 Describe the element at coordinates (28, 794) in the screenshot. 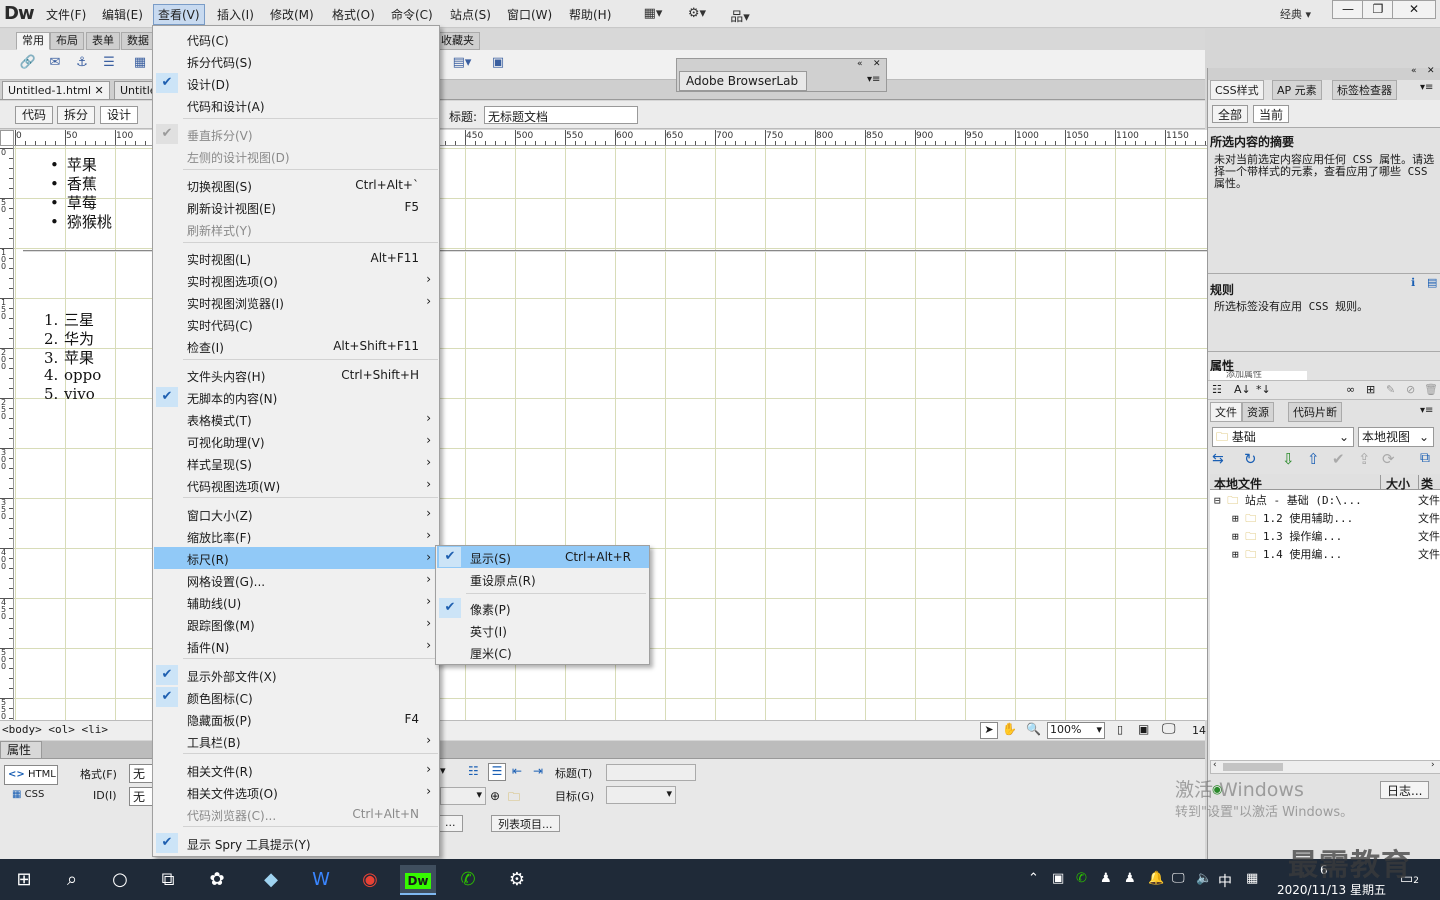

I see `css-mode-button: ▦ CSS` at that location.